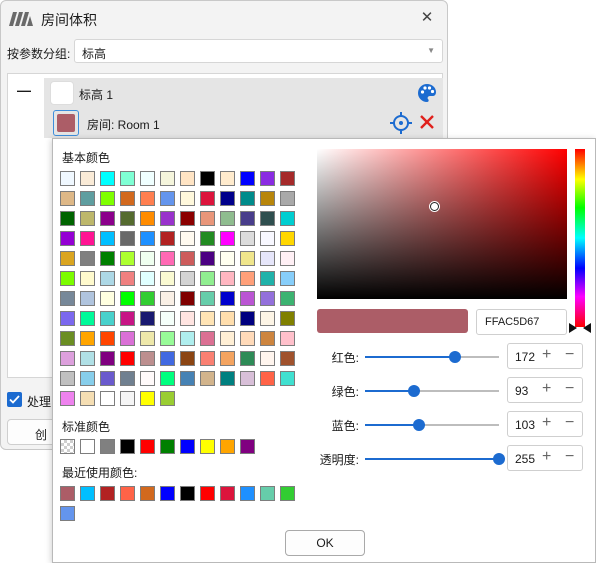 The image size is (596, 563). What do you see at coordinates (66, 123) in the screenshot?
I see `room-color-swatch` at bounding box center [66, 123].